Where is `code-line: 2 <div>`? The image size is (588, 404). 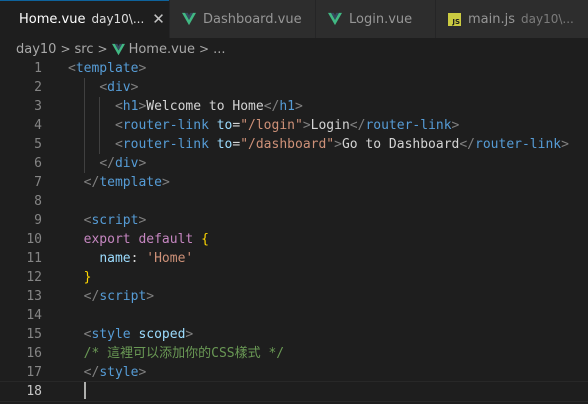
code-line: 2 <div> is located at coordinates (294, 87).